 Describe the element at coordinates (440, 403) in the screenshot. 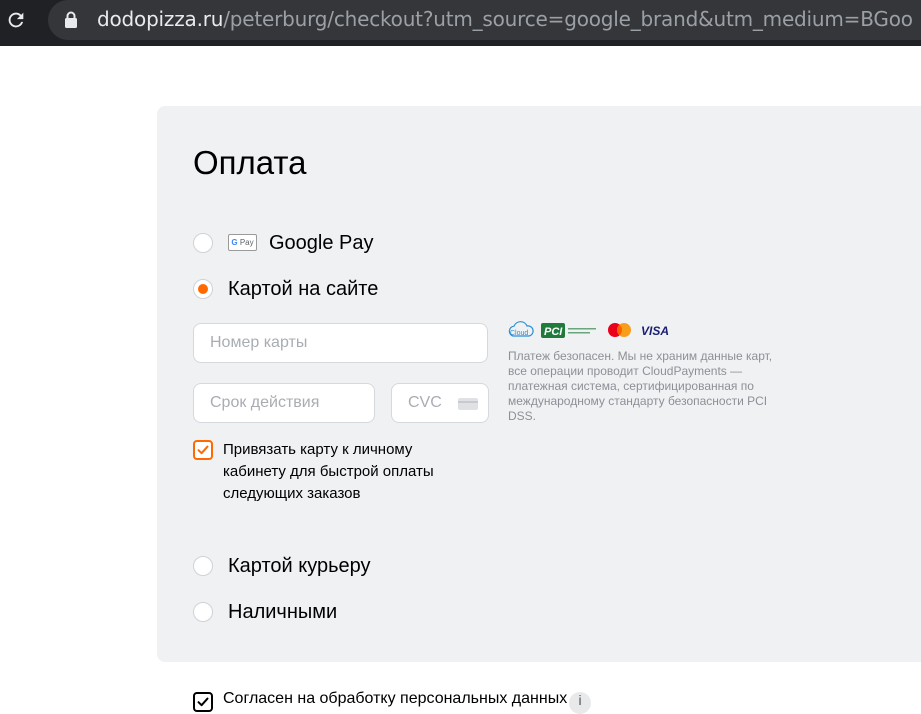

I see `cvc-field` at that location.